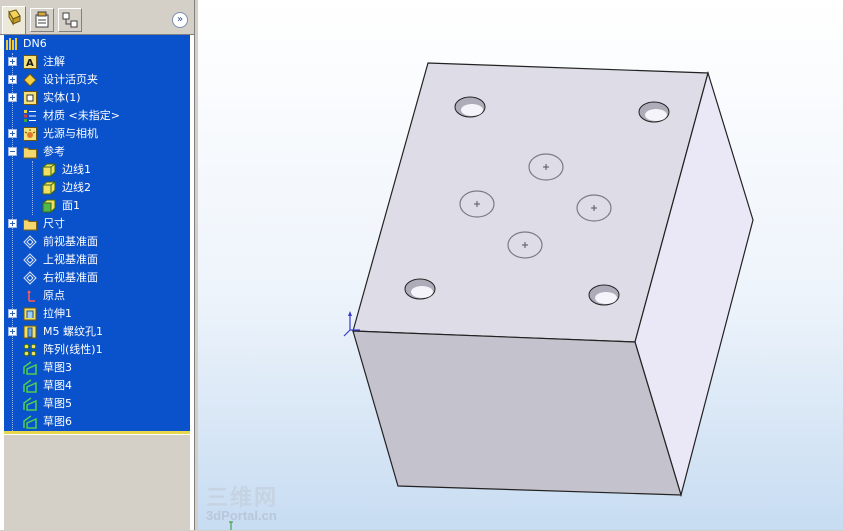  I want to click on tree-item-lights-cameras: 光源与相机, so click(97, 134).